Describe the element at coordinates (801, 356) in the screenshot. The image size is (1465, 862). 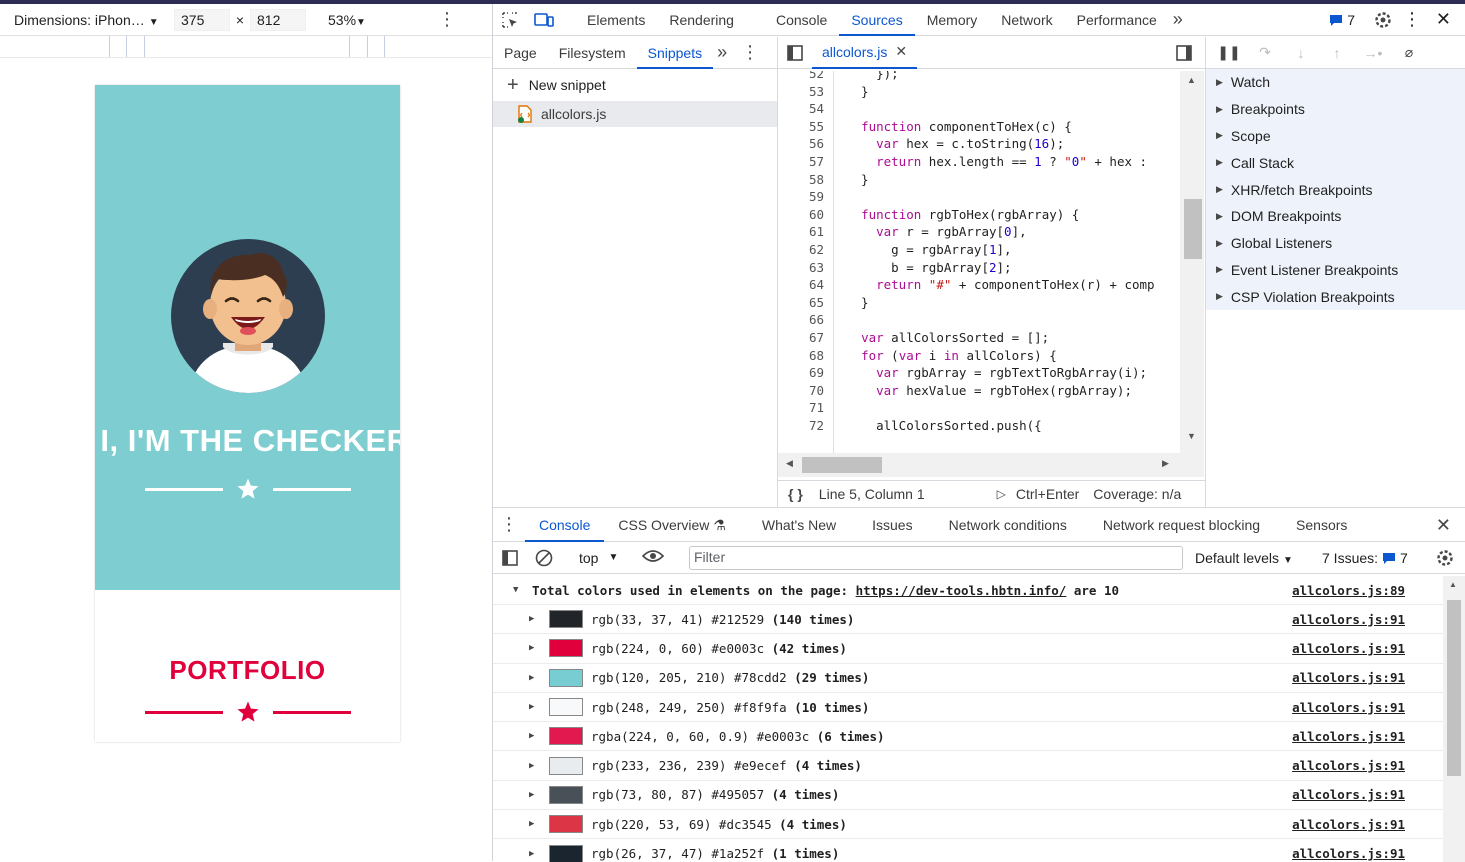
I see `line-number: 68` at that location.